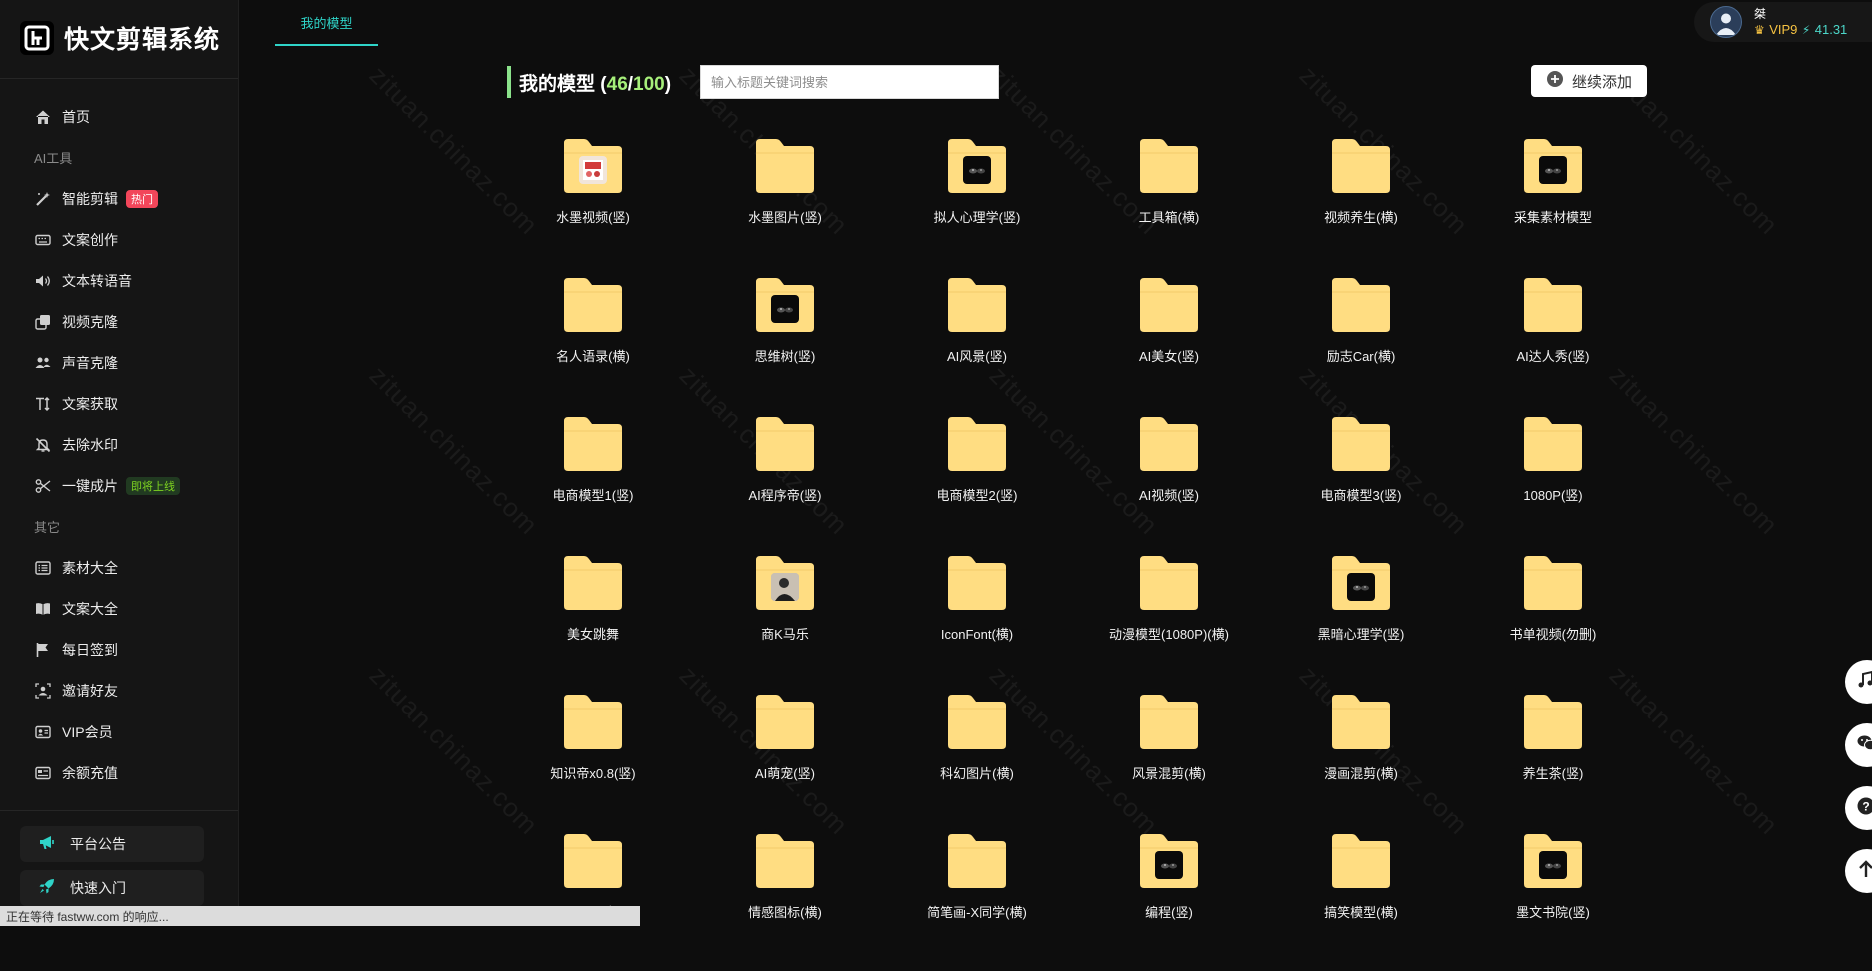 The height and width of the screenshot is (971, 1872). What do you see at coordinates (119, 116) in the screenshot?
I see `sidebar-item-home: 首页` at bounding box center [119, 116].